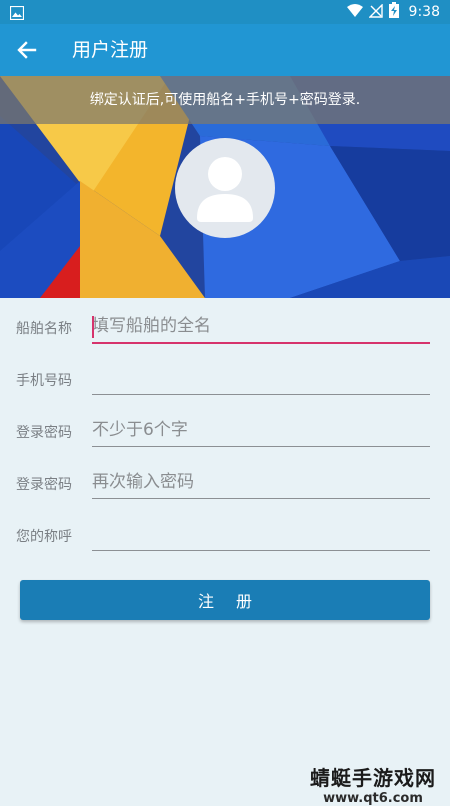 Image resolution: width=450 pixels, height=806 pixels. What do you see at coordinates (93, 327) in the screenshot?
I see `text-cursor` at bounding box center [93, 327].